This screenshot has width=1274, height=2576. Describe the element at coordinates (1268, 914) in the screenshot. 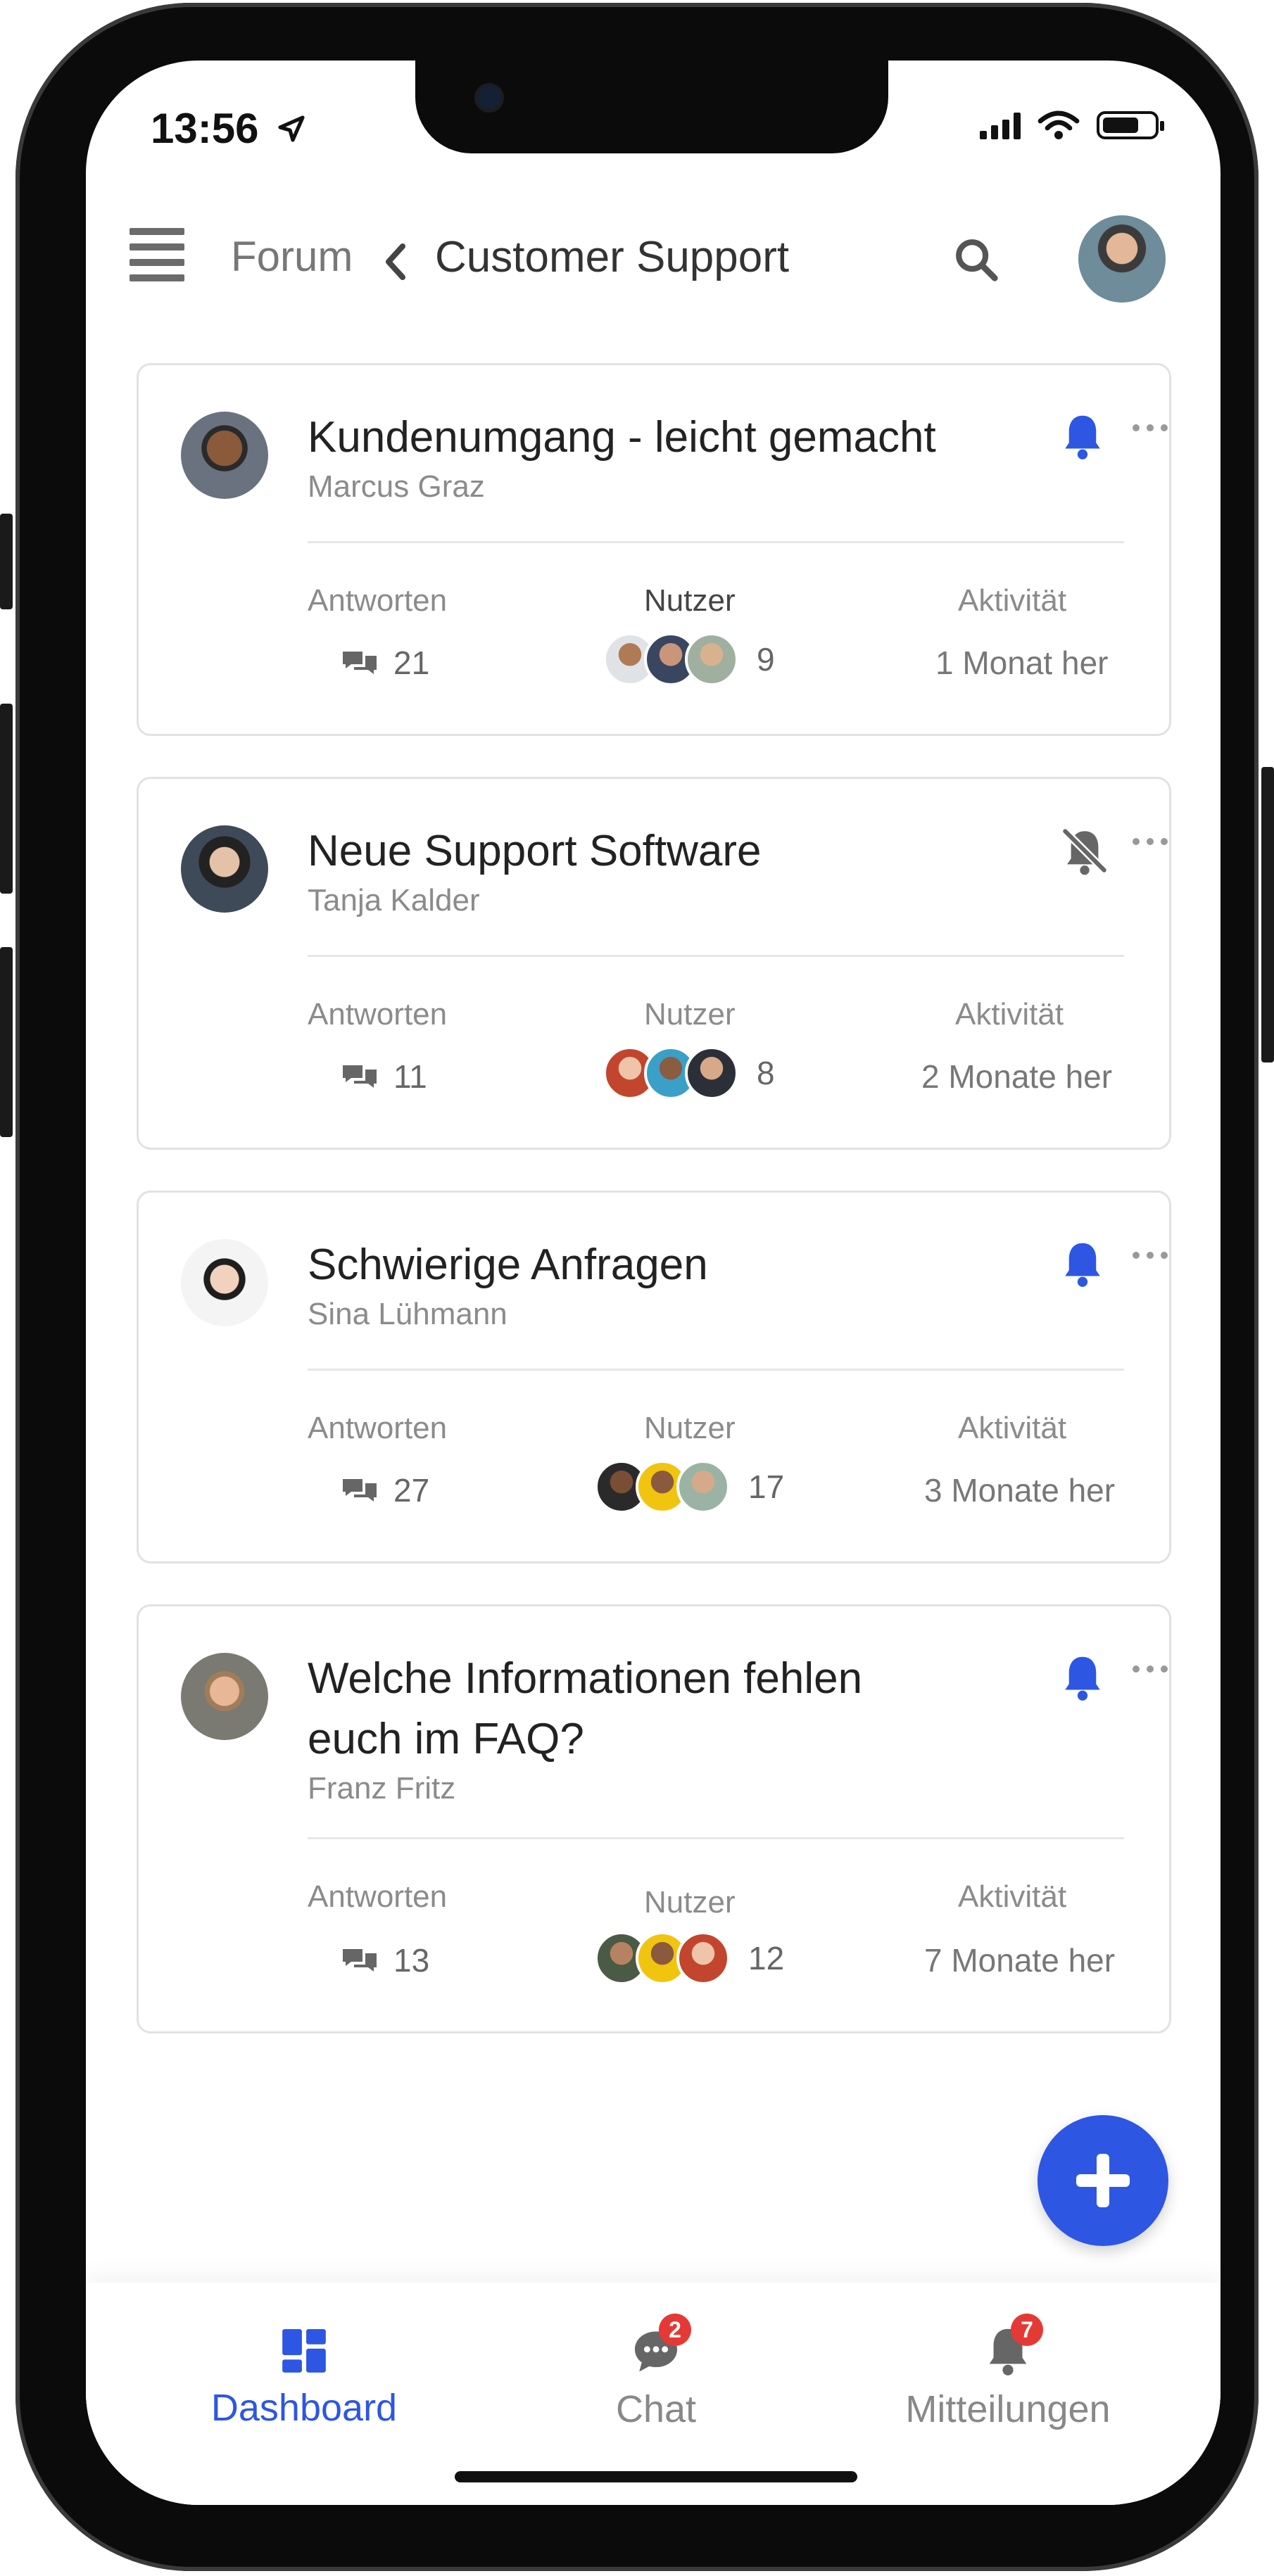

I see `power-button` at that location.